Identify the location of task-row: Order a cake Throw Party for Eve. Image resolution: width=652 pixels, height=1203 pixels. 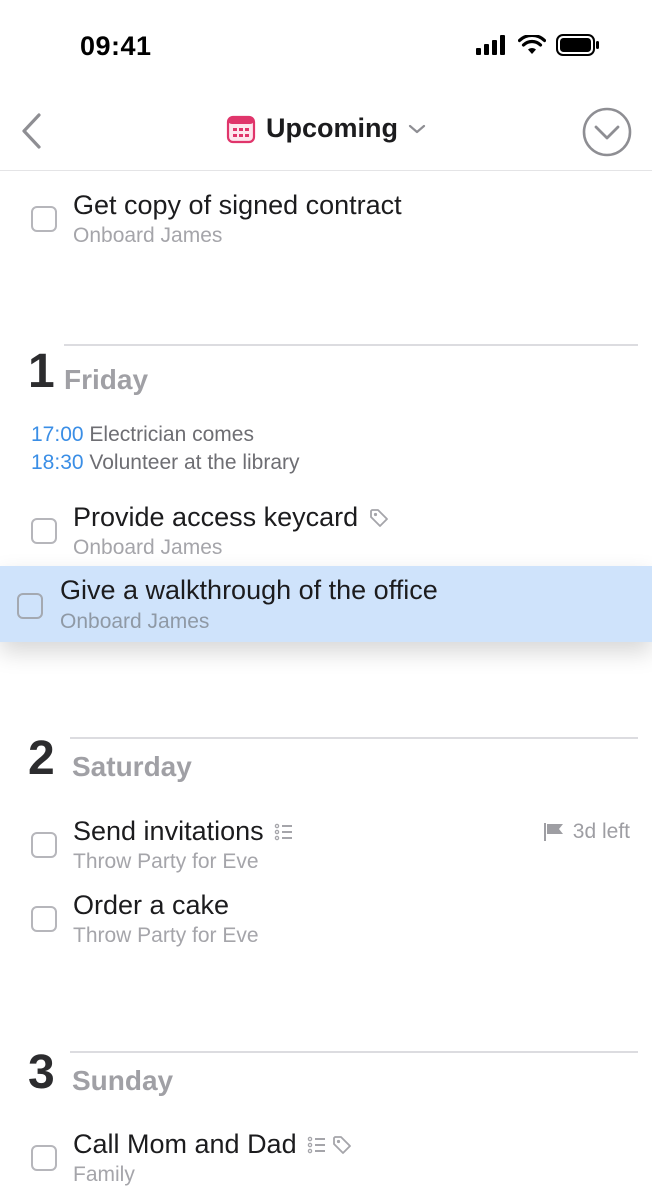
(326, 909).